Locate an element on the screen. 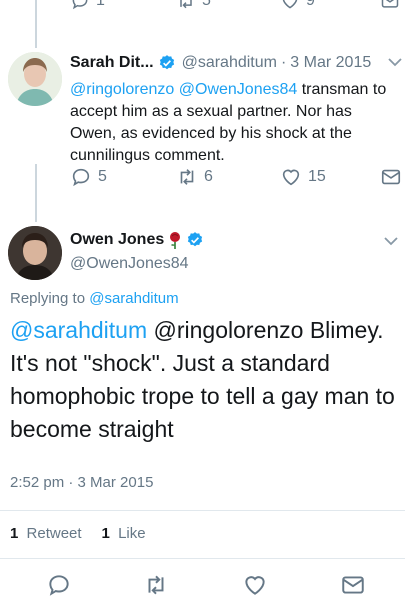 The height and width of the screenshot is (600, 405). rose-icon is located at coordinates (175, 240).